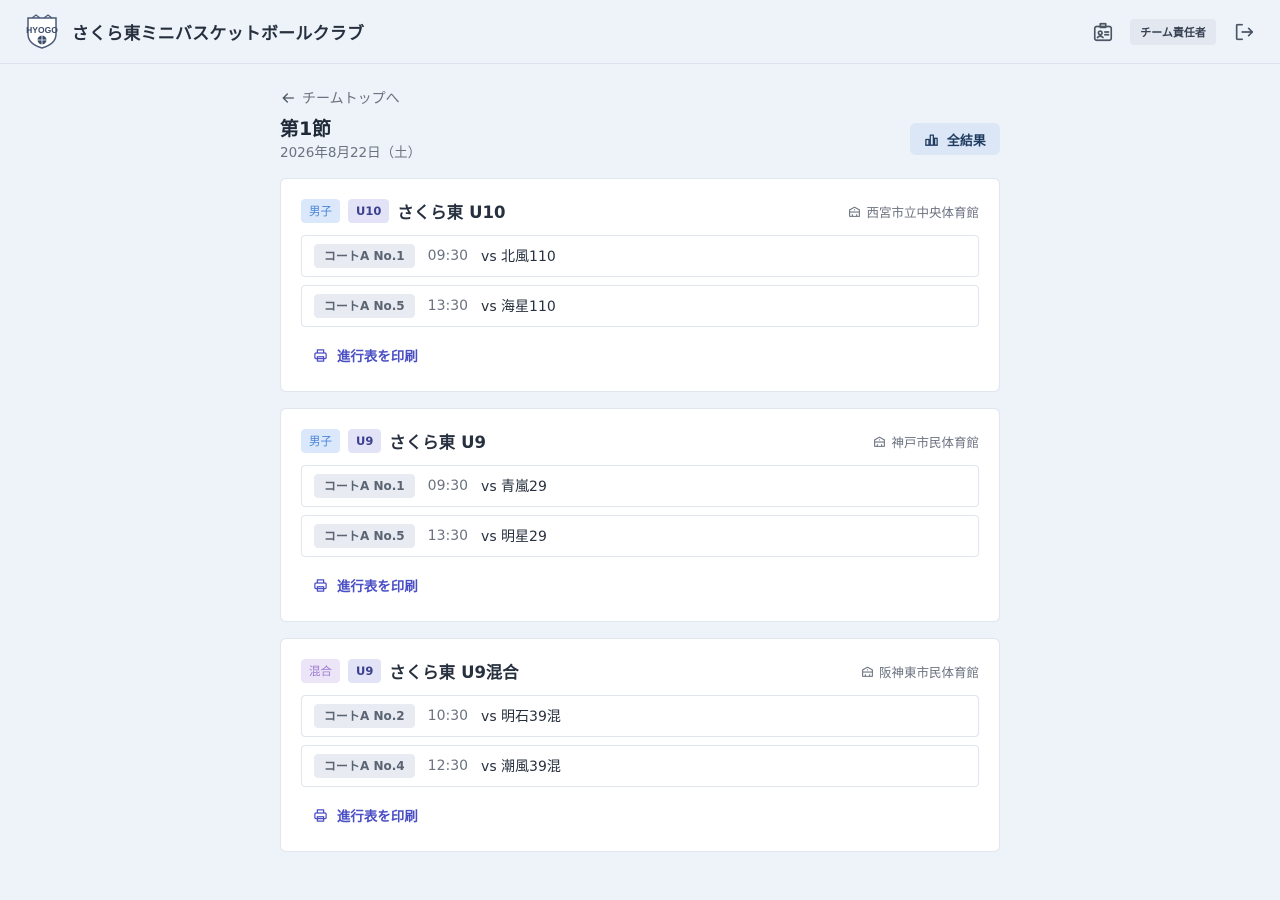  I want to click on page-date: 2026年8月22日（土）, so click(351, 153).